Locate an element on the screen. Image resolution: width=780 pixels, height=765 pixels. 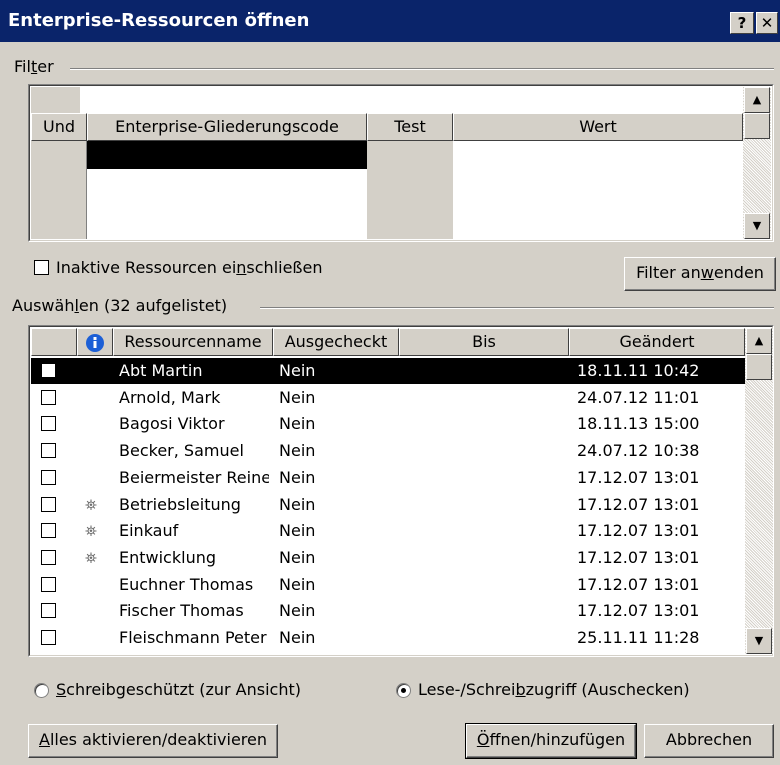
help-button: ? is located at coordinates (742, 23).